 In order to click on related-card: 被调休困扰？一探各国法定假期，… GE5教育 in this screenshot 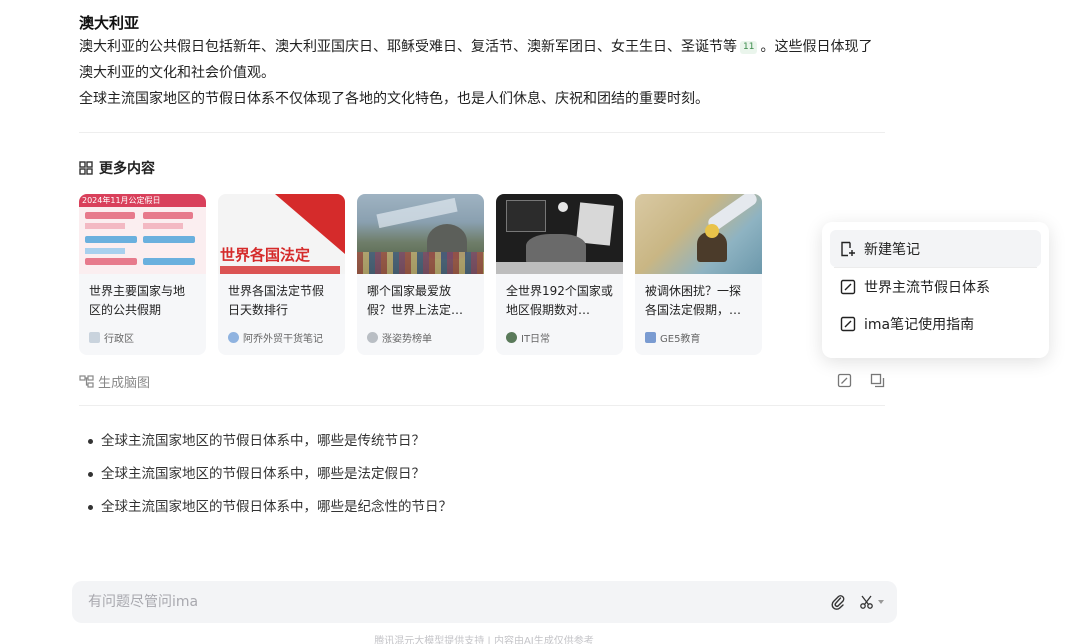, I will do `click(698, 274)`.